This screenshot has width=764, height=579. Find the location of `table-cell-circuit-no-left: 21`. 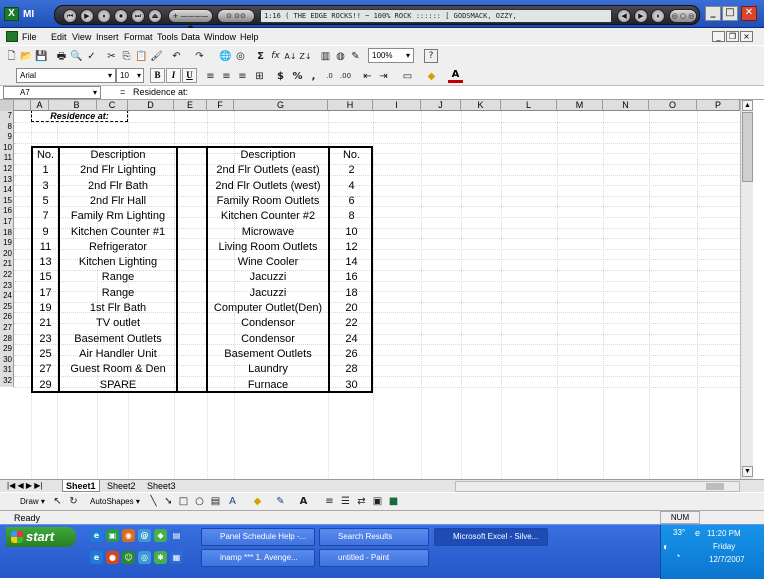

table-cell-circuit-no-left: 21 is located at coordinates (45, 323).